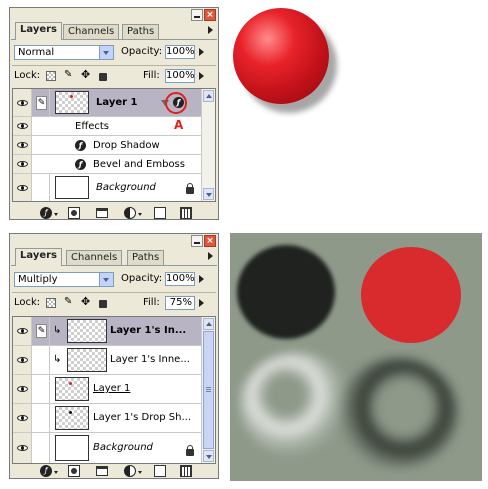  What do you see at coordinates (114, 164) in the screenshot?
I see `bevel-emboss-row: ƒ Bevel and Emboss` at bounding box center [114, 164].